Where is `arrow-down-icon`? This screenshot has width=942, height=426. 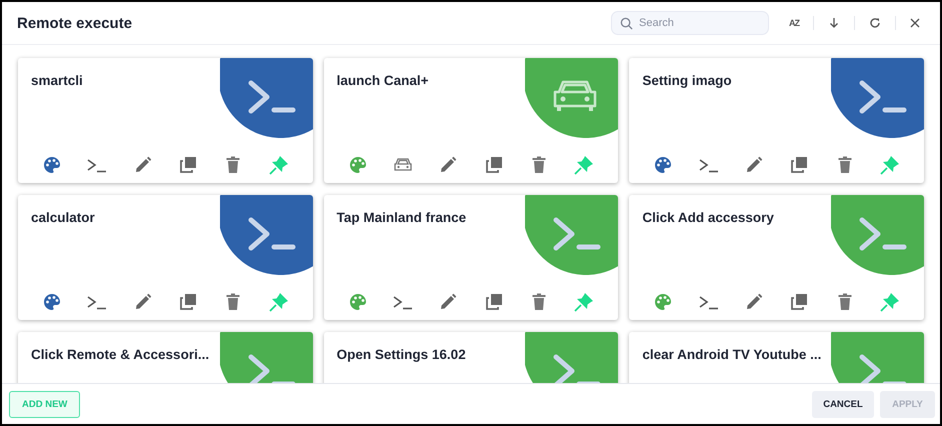
arrow-down-icon is located at coordinates (834, 23).